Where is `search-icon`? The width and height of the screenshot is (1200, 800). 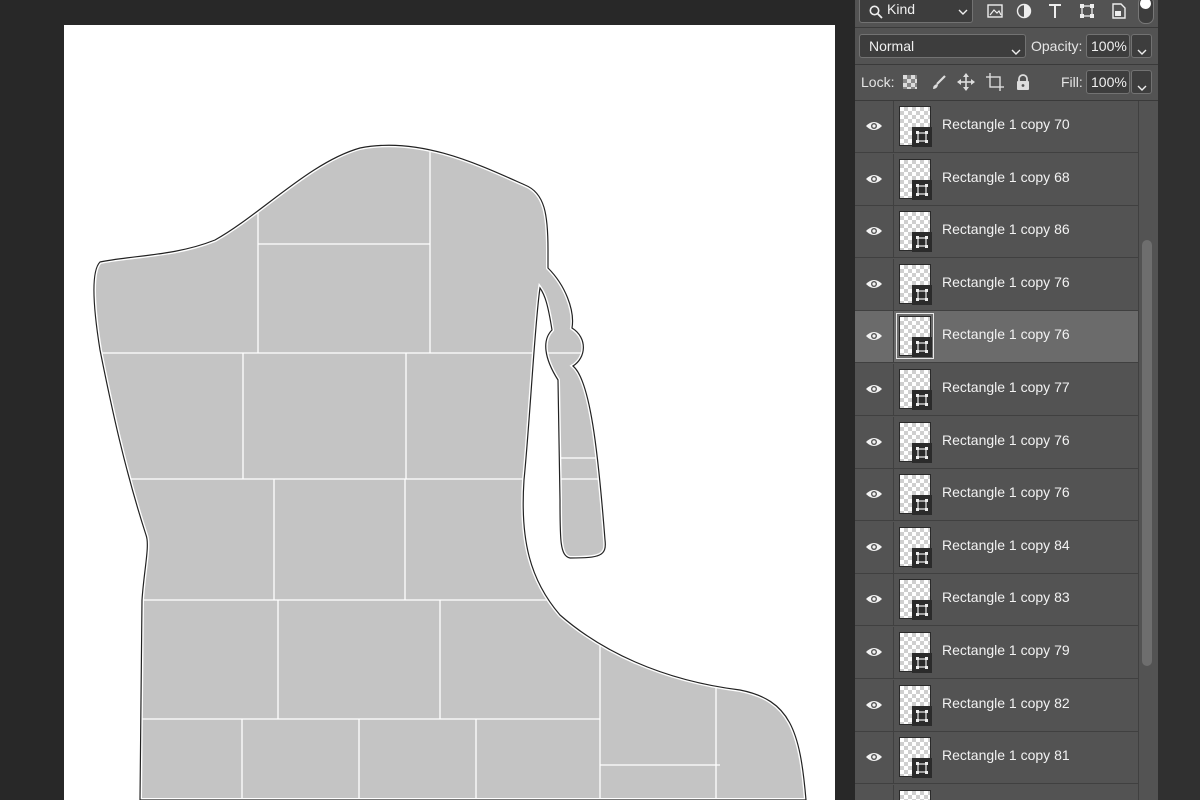 search-icon is located at coordinates (876, 14).